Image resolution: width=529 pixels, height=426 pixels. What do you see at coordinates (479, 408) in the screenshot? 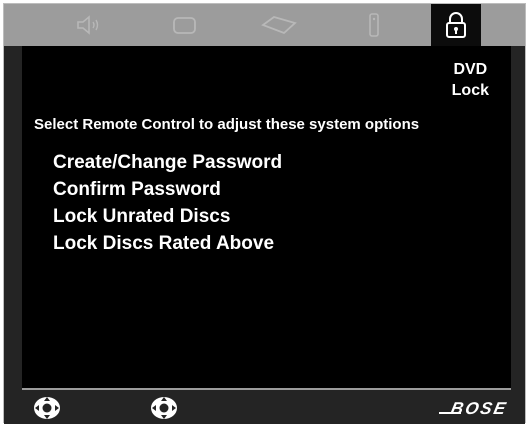
I see `bose-logo: BOSE` at bounding box center [479, 408].